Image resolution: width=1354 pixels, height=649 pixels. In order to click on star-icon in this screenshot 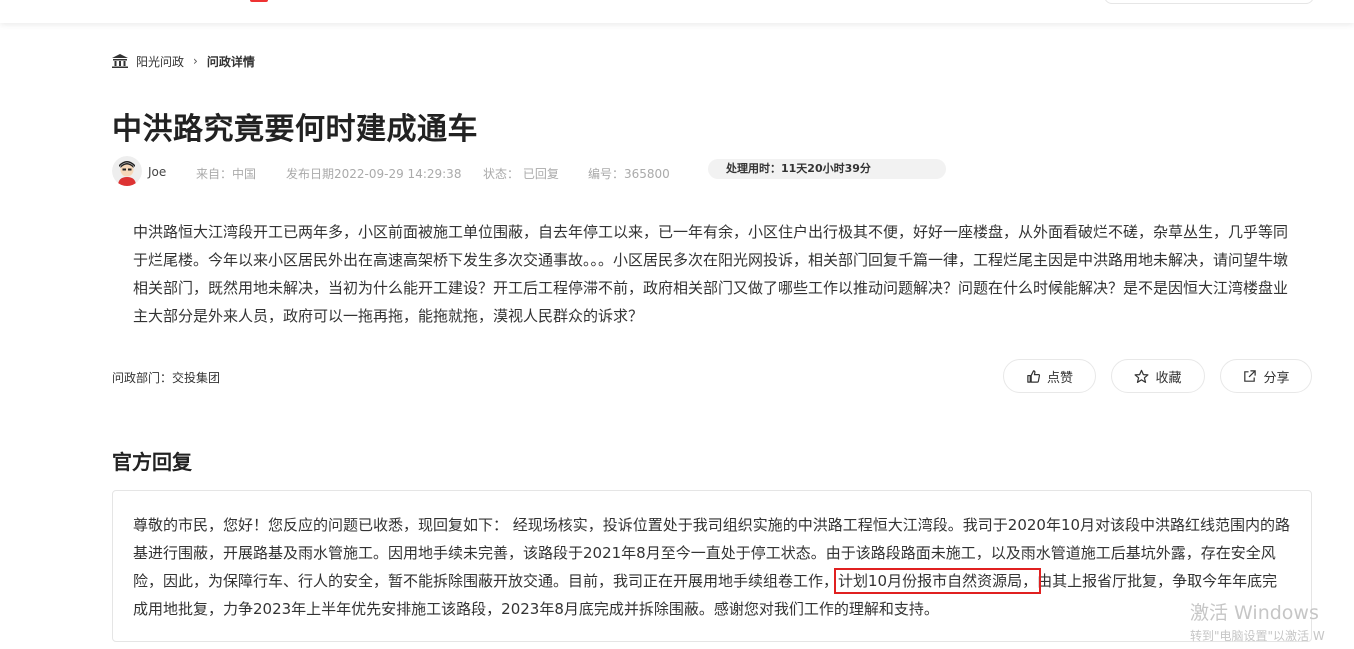, I will do `click(1142, 376)`.